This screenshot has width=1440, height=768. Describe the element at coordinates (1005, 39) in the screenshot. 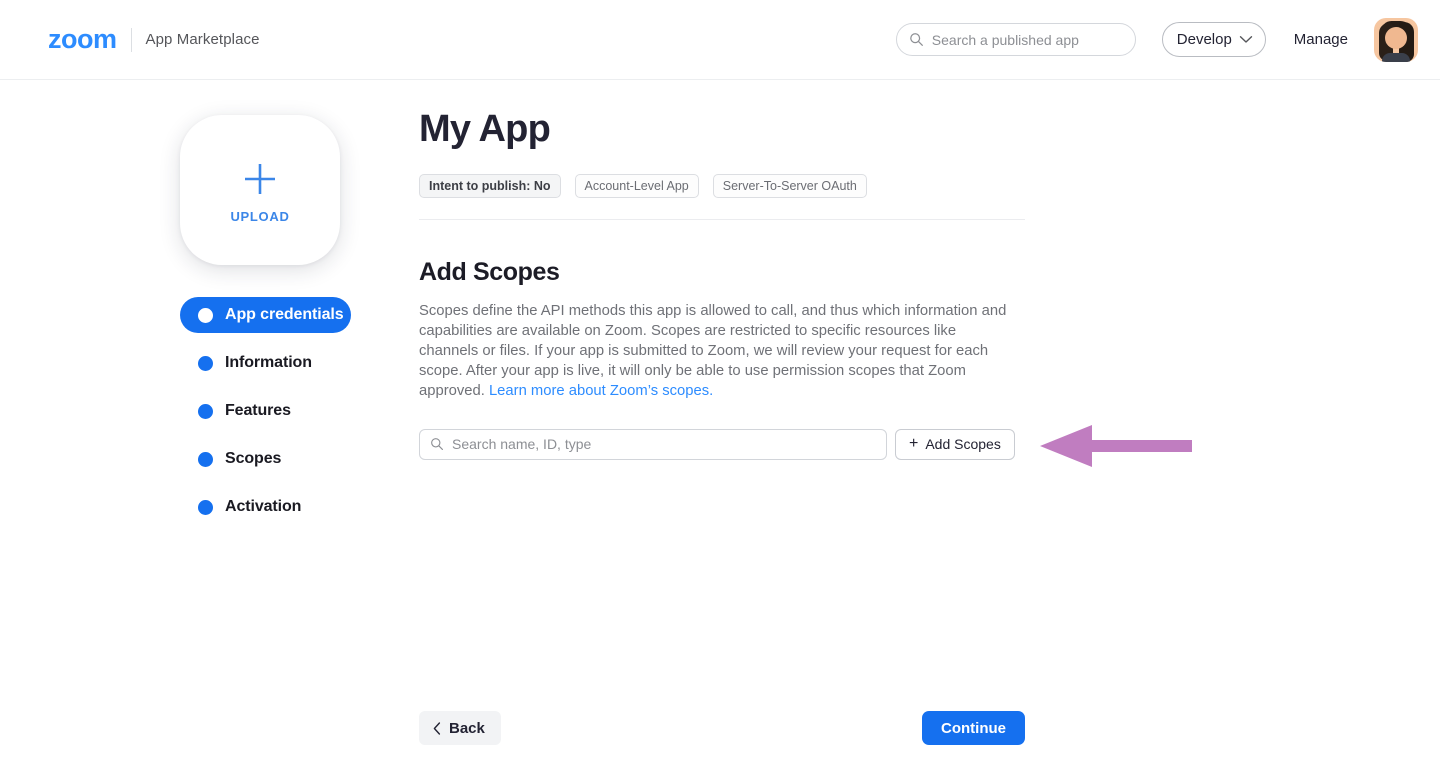

I see `search-placeholder: Search a published app` at that location.